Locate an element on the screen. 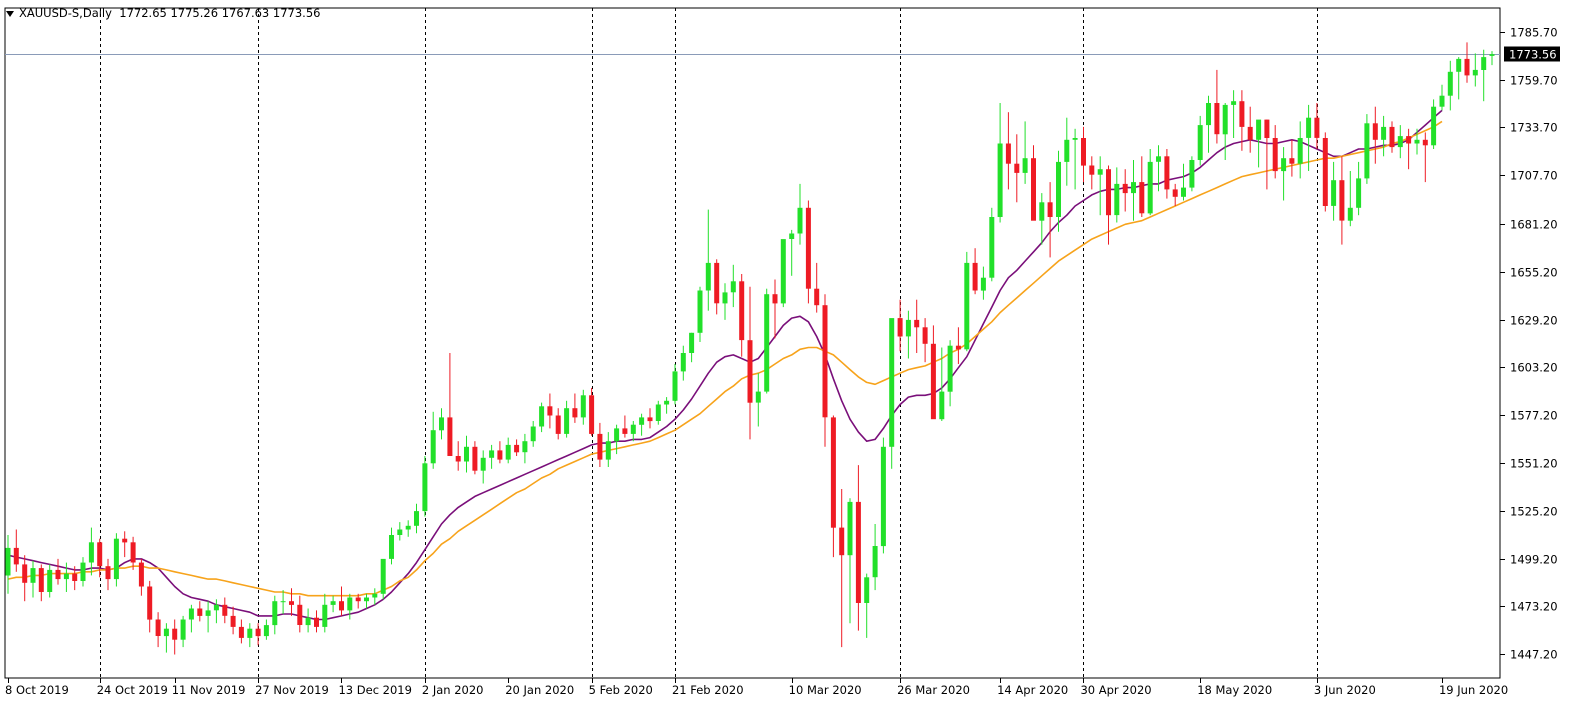 The height and width of the screenshot is (711, 1577). x-axis-label: 26 Mar 2020 is located at coordinates (933, 690).